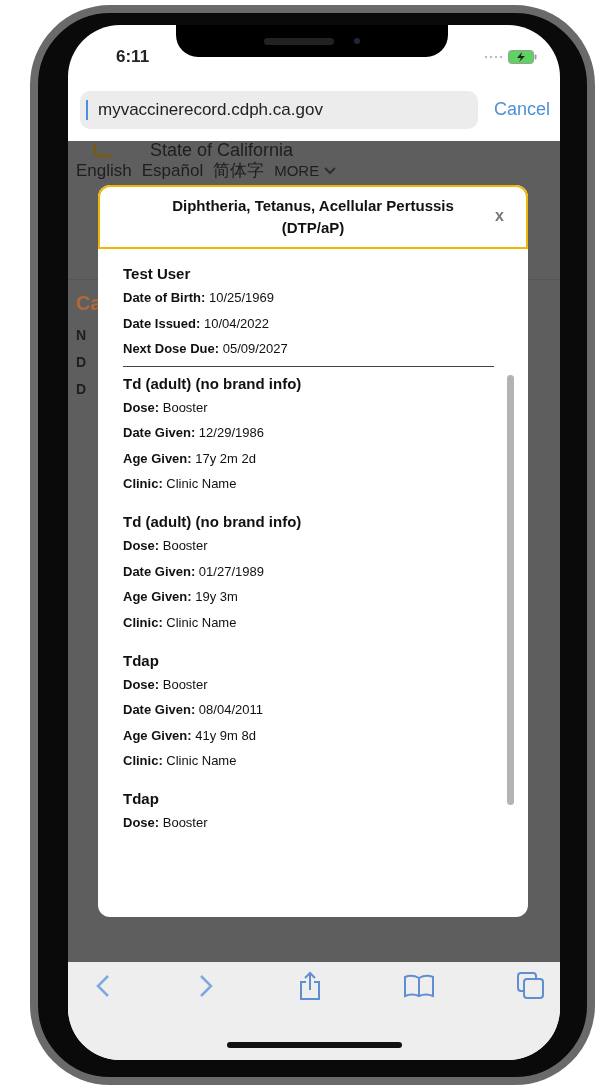  I want to click on share-icon, so click(310, 986).